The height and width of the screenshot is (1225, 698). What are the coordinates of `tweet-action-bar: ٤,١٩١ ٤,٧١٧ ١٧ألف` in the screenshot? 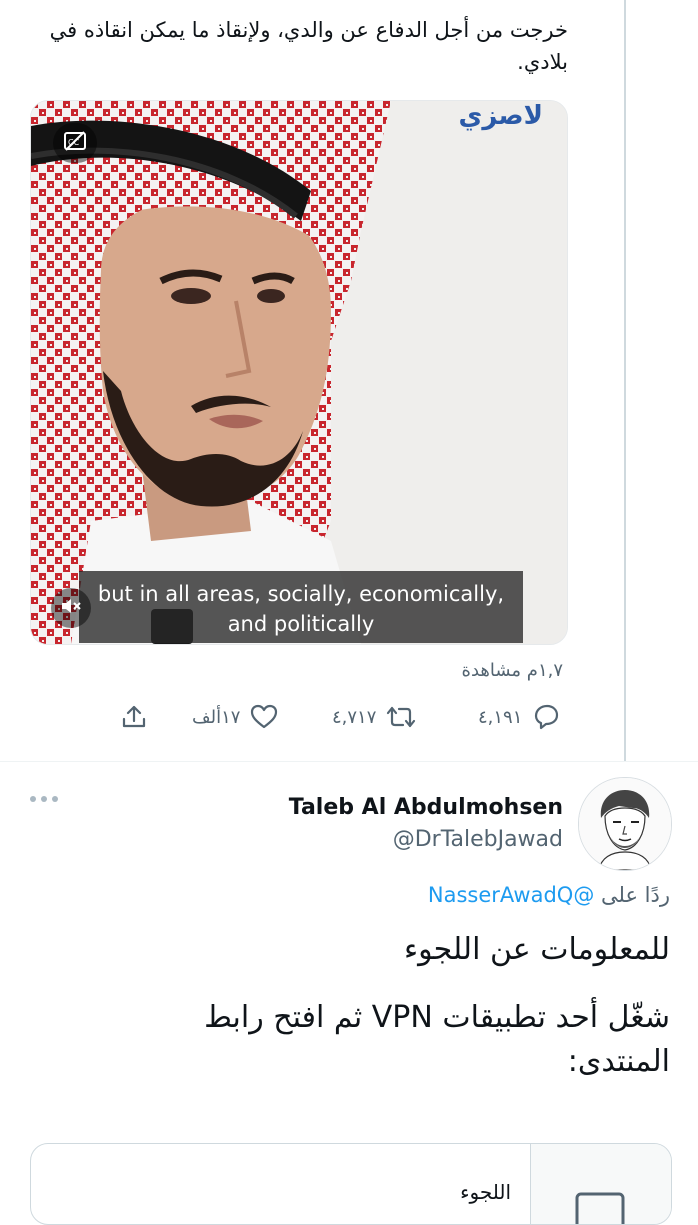 It's located at (349, 717).